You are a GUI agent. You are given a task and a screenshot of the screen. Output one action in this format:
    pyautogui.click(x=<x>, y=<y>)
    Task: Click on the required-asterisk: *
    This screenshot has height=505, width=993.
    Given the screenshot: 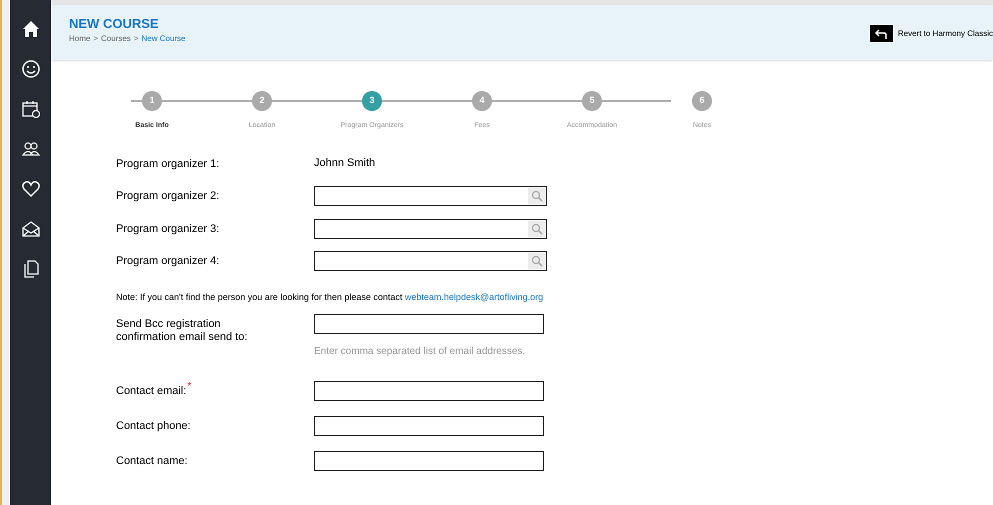 What is the action you would take?
    pyautogui.click(x=189, y=387)
    